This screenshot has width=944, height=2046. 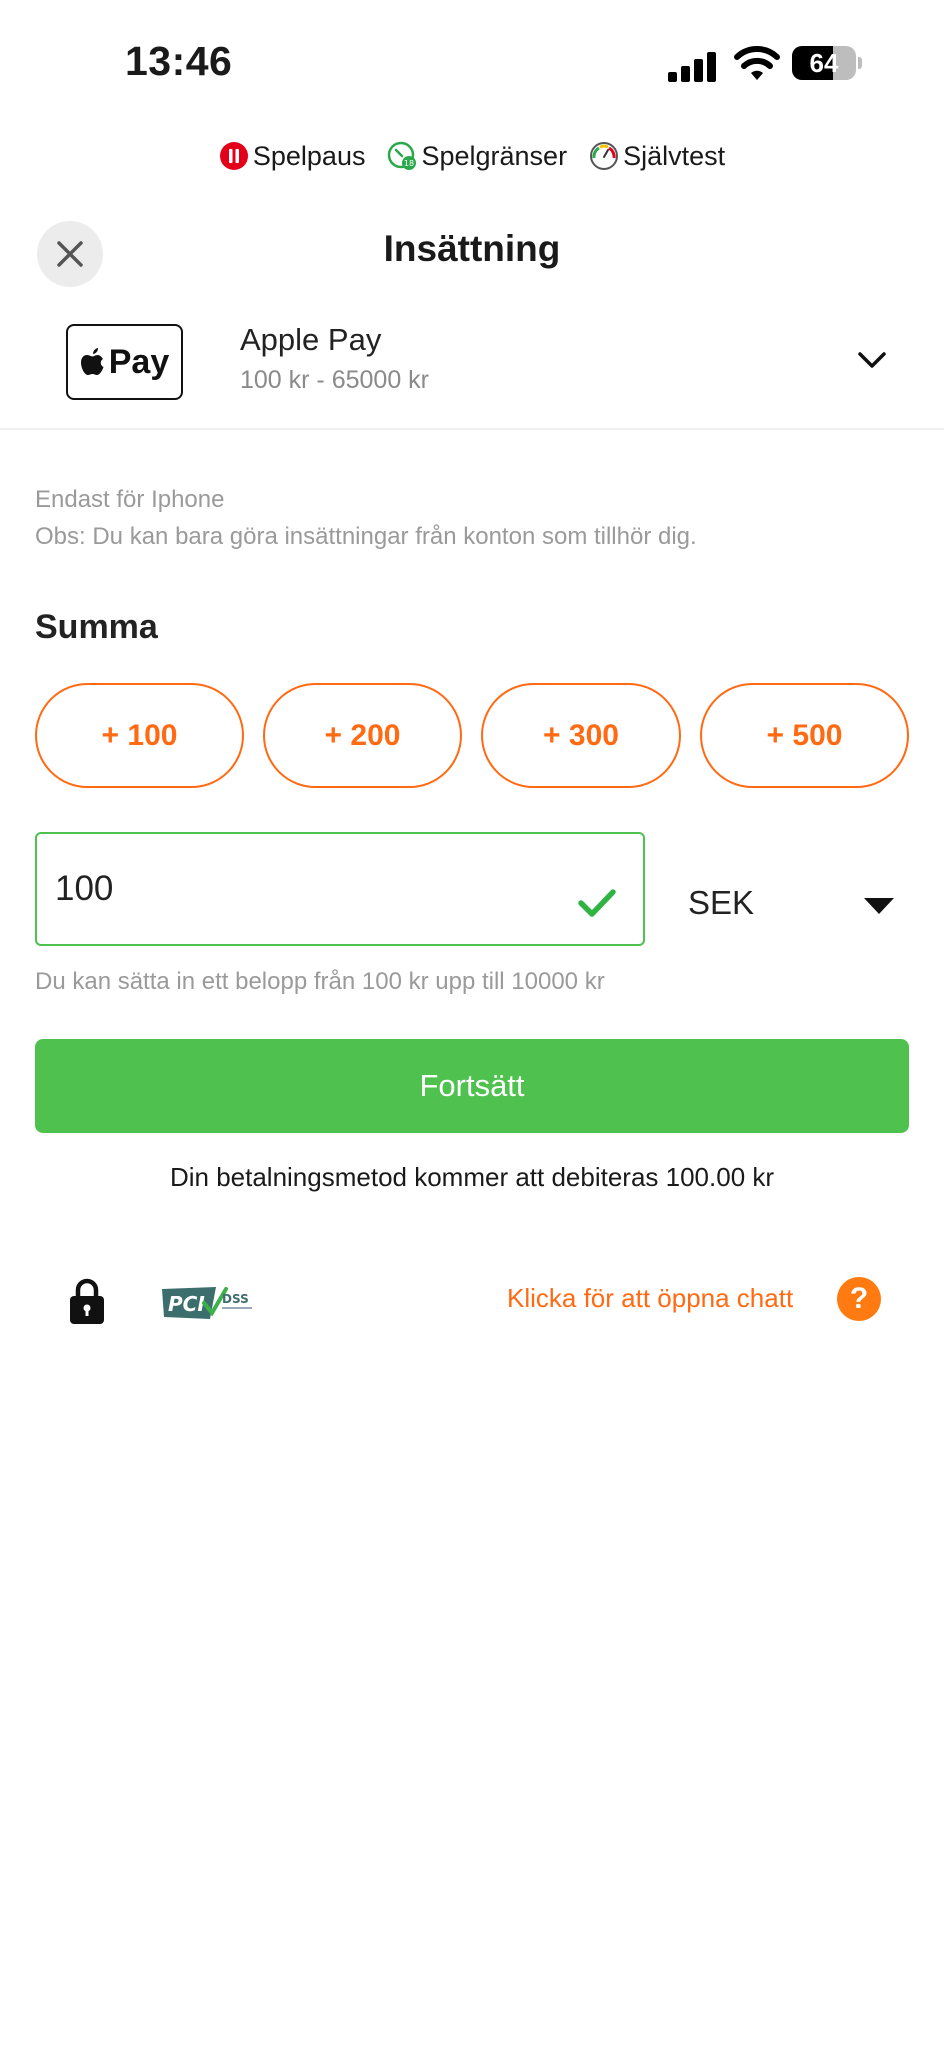 I want to click on pause-circle-icon, so click(x=233, y=156).